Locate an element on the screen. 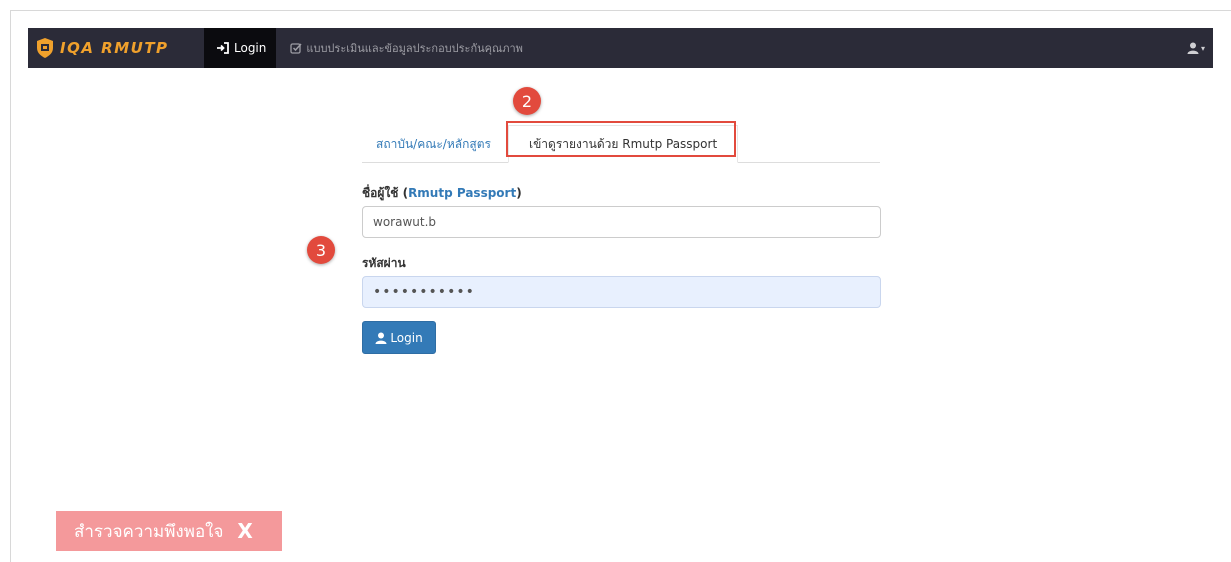  tab-institution: สถาบัน/คณะ/หลักสูตร is located at coordinates (433, 144).